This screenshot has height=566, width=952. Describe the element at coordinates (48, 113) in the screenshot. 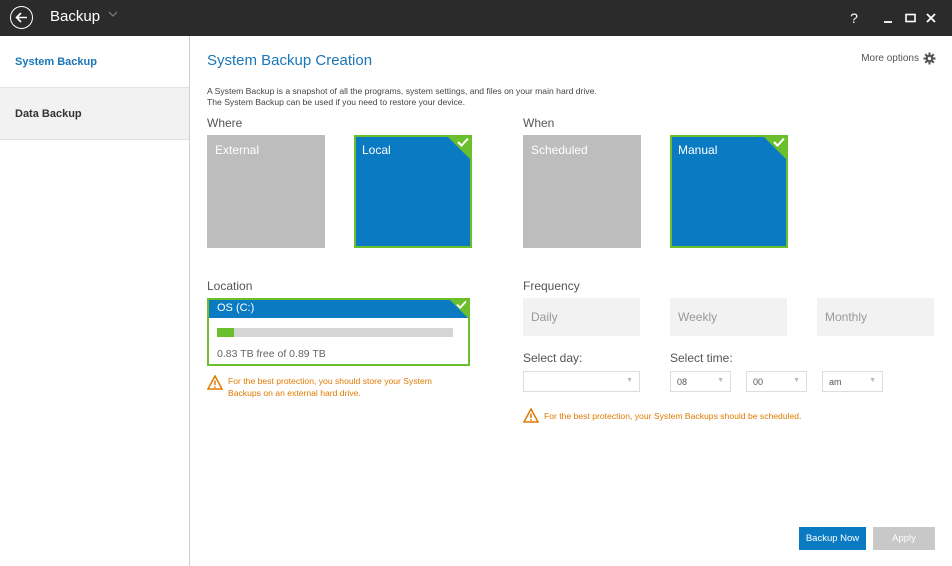

I see `sidebar-item-label: Data Backup` at that location.